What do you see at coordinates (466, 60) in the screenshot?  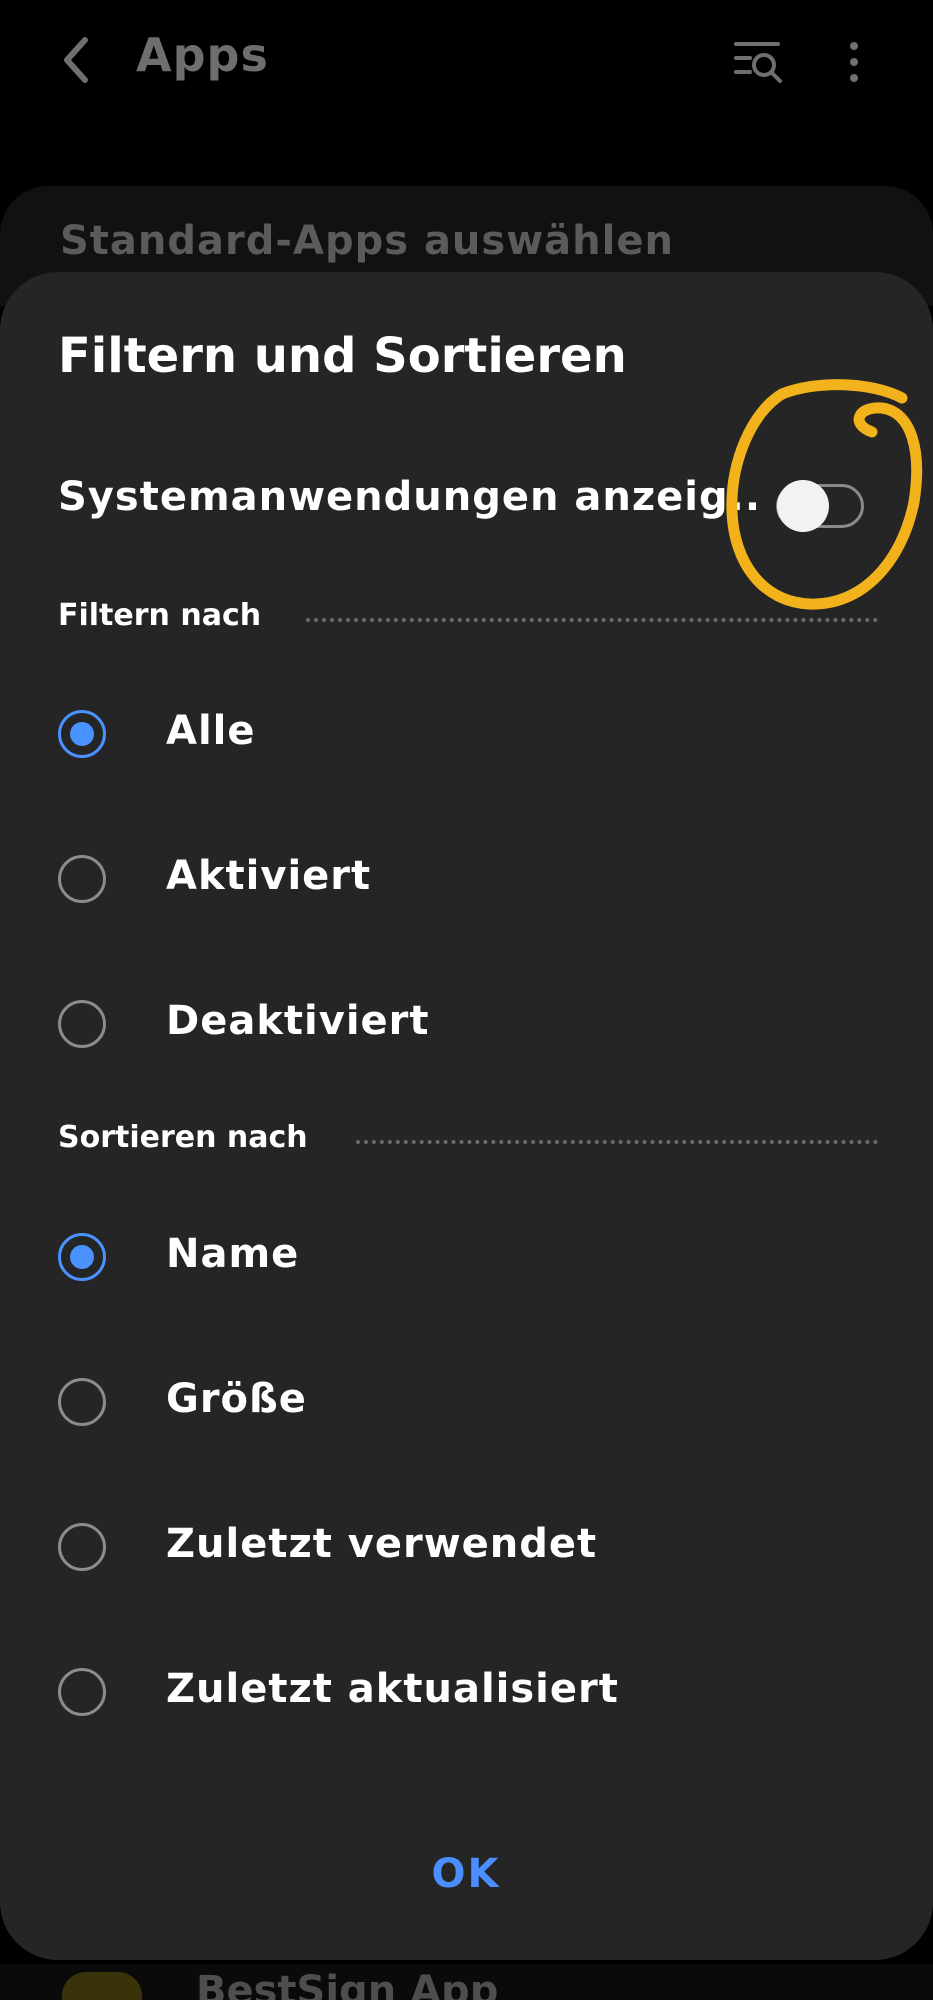 I see `app-bar: Apps` at bounding box center [466, 60].